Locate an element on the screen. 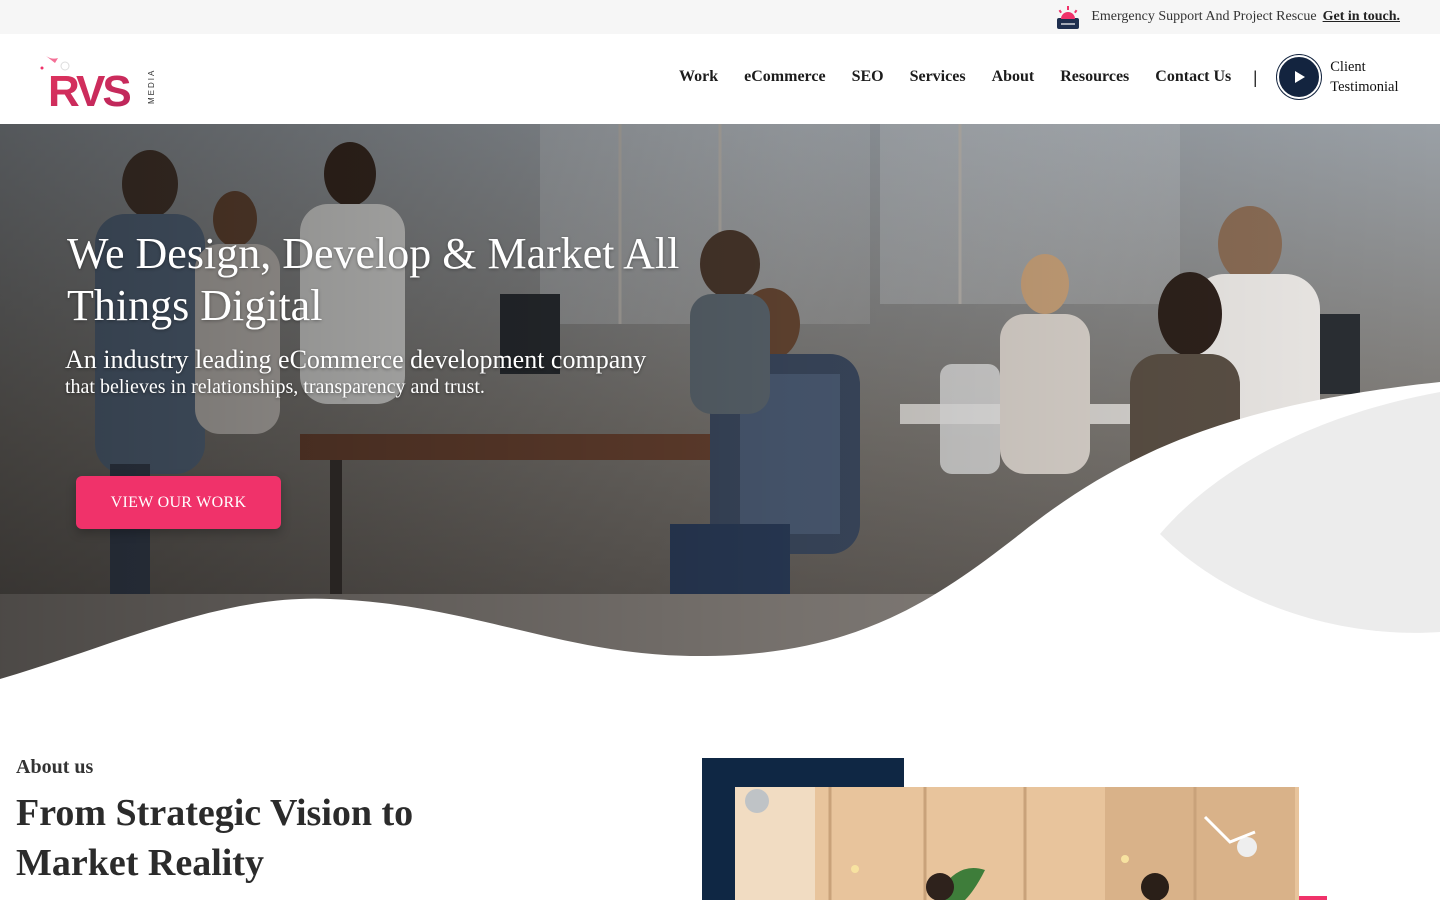 The width and height of the screenshot is (1440, 900). nav-item-resources: Resources is located at coordinates (1094, 77).